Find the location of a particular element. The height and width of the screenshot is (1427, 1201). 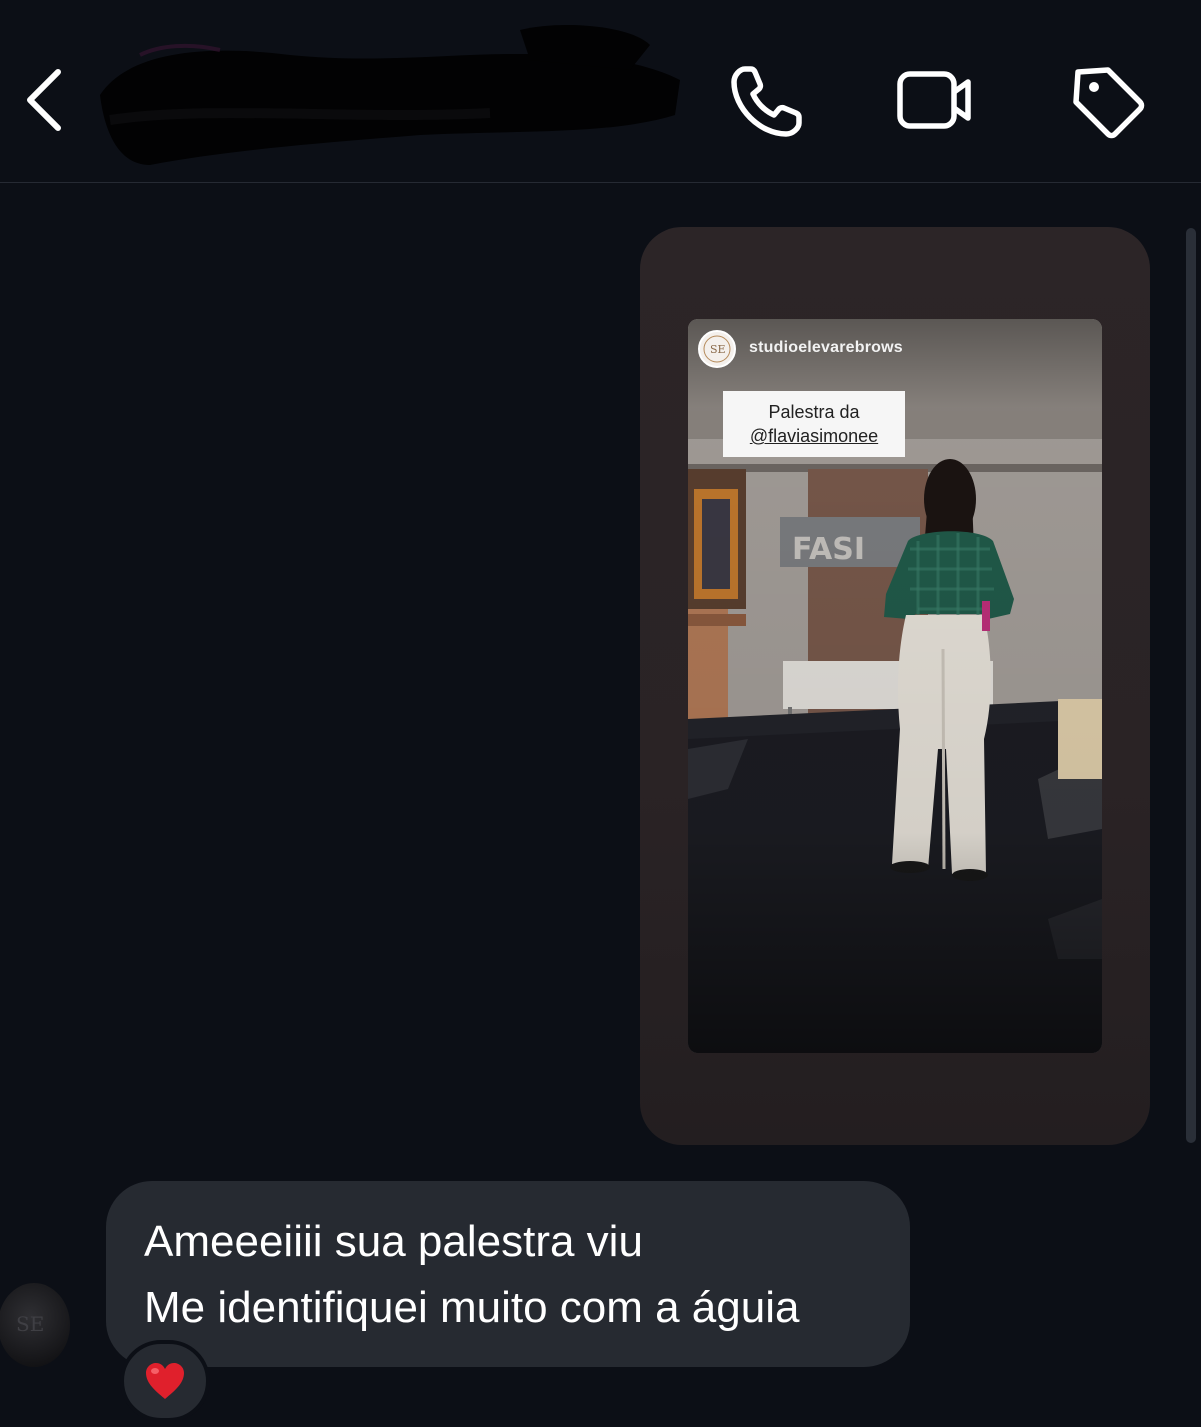

phone-icon is located at coordinates (766, 101).